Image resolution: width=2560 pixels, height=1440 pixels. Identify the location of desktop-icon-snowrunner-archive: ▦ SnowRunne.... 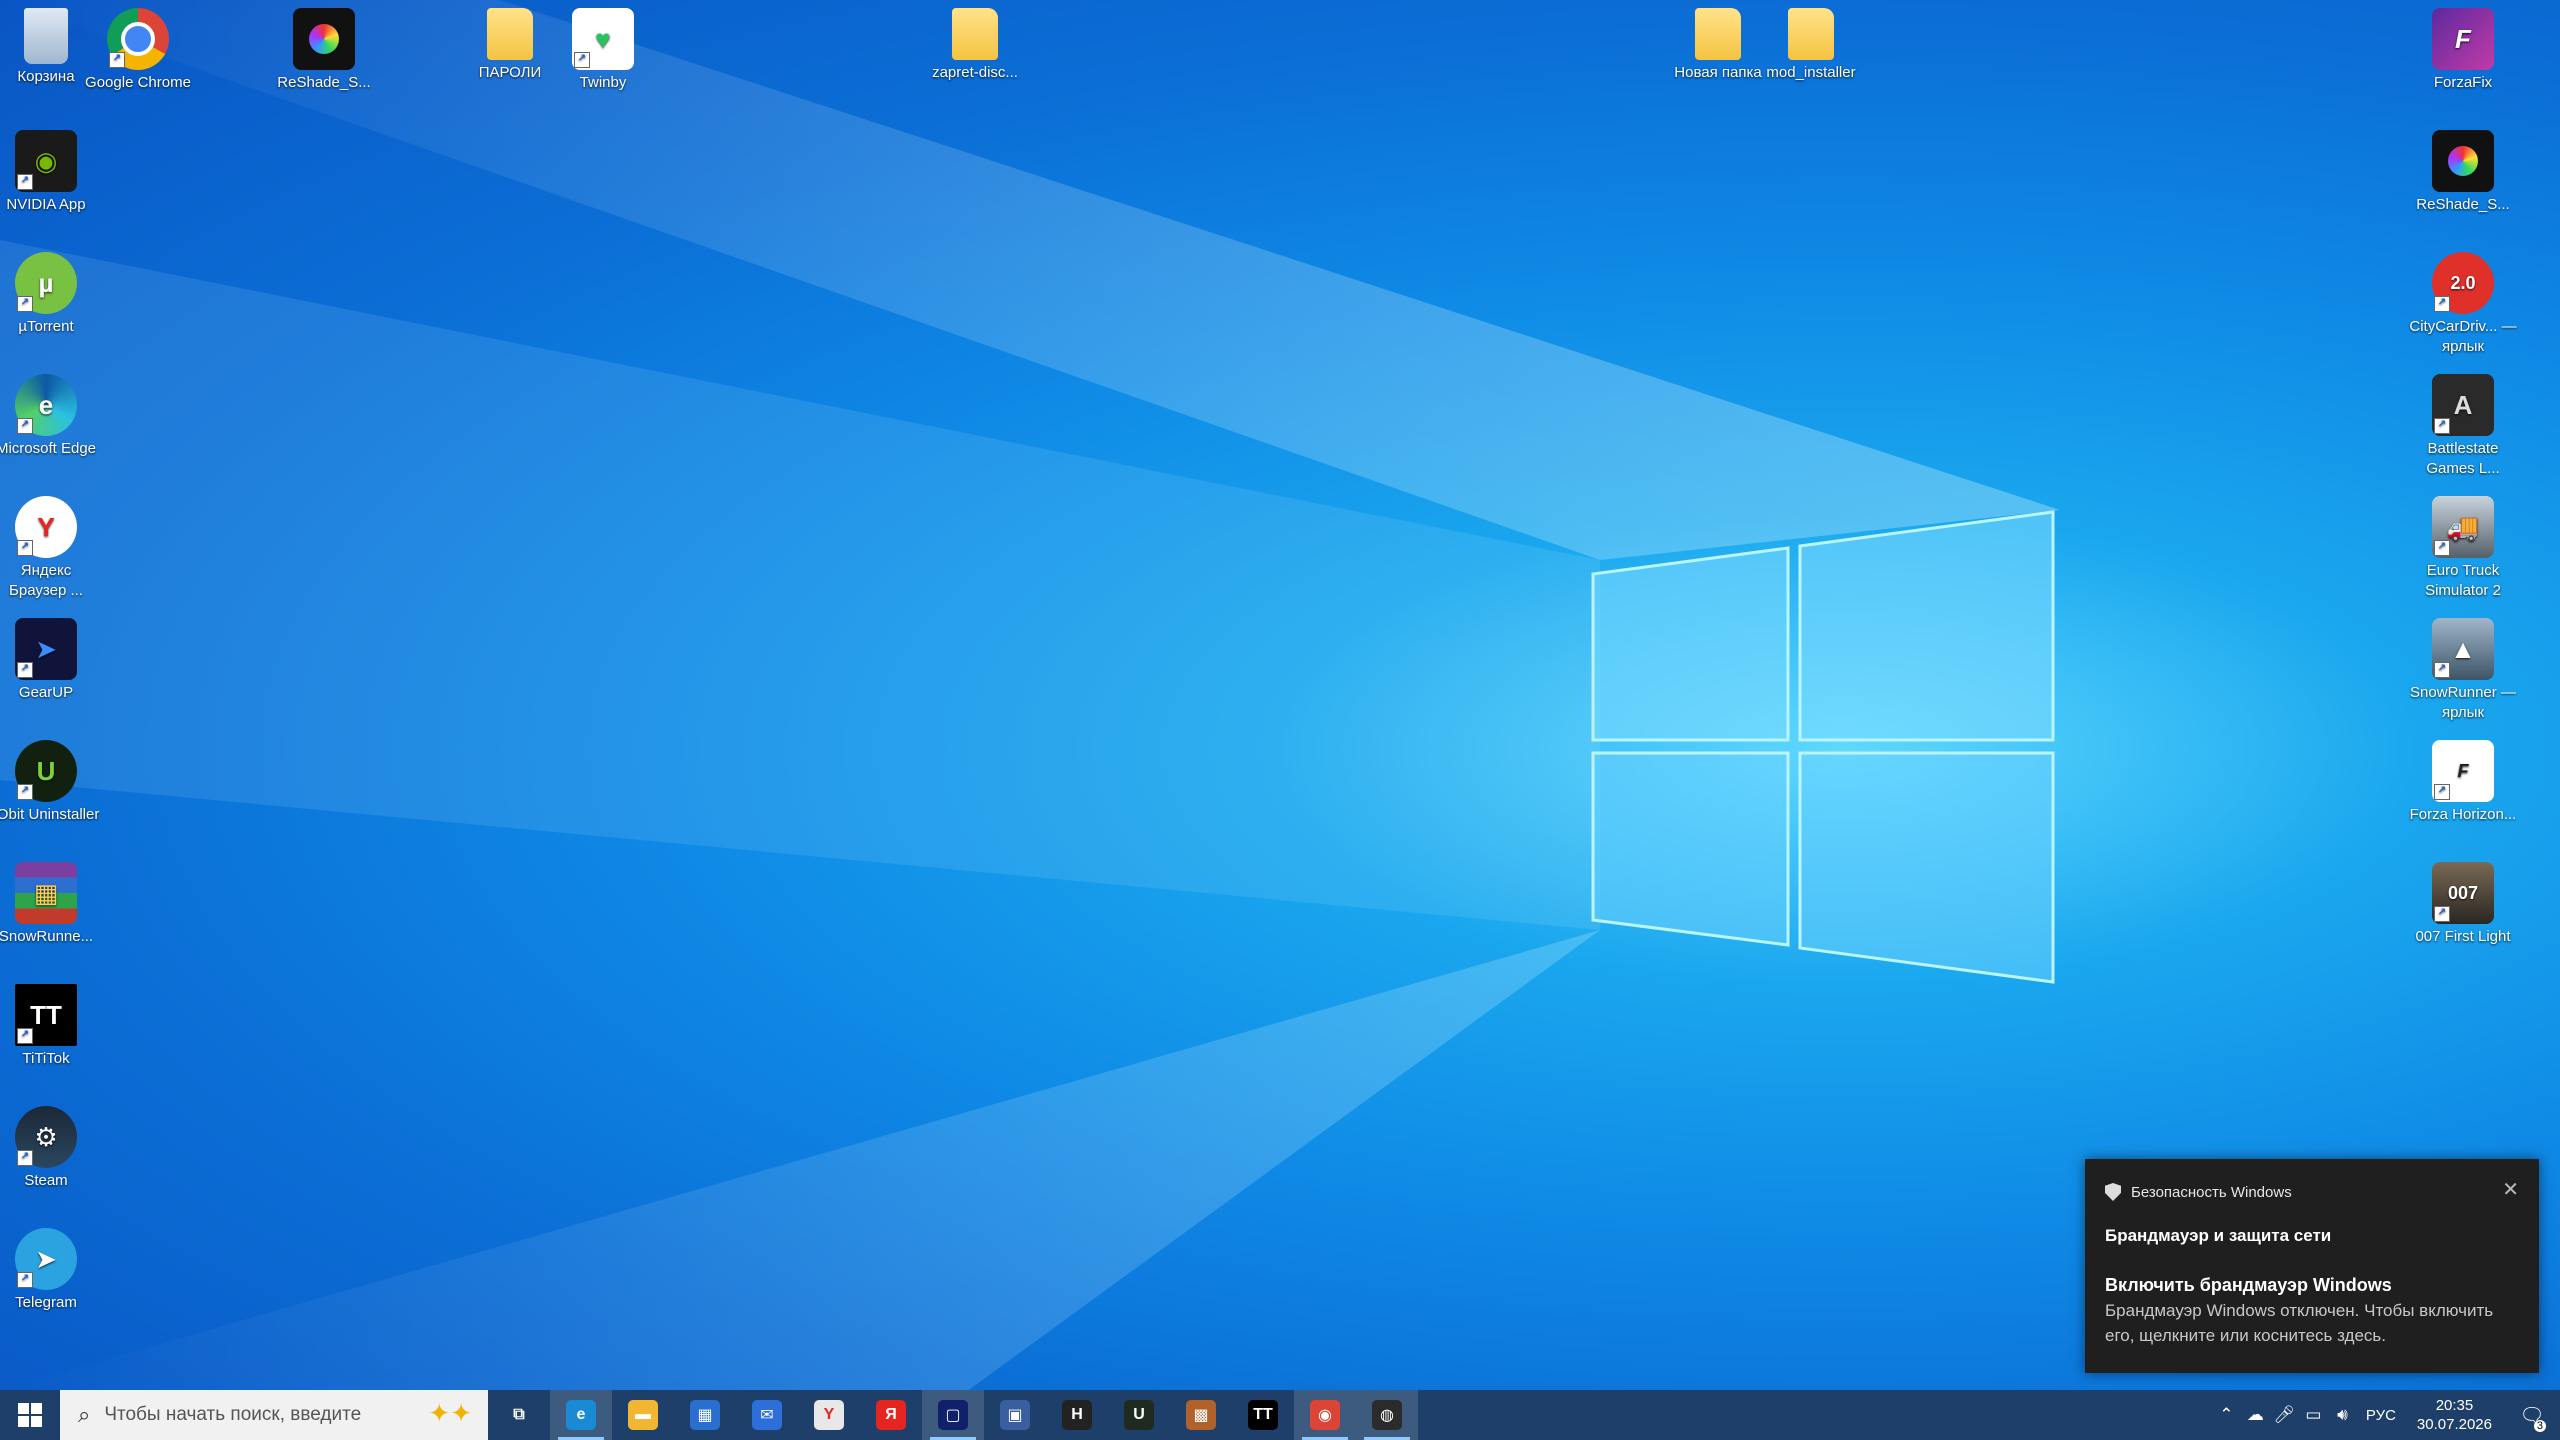
(50, 902).